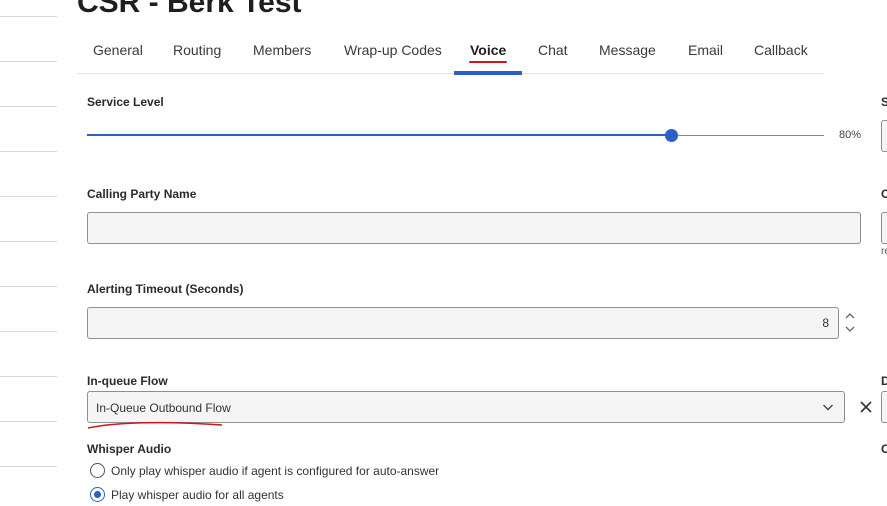  Describe the element at coordinates (189, 9) in the screenshot. I see `page-title: CSR - Berk Test` at that location.